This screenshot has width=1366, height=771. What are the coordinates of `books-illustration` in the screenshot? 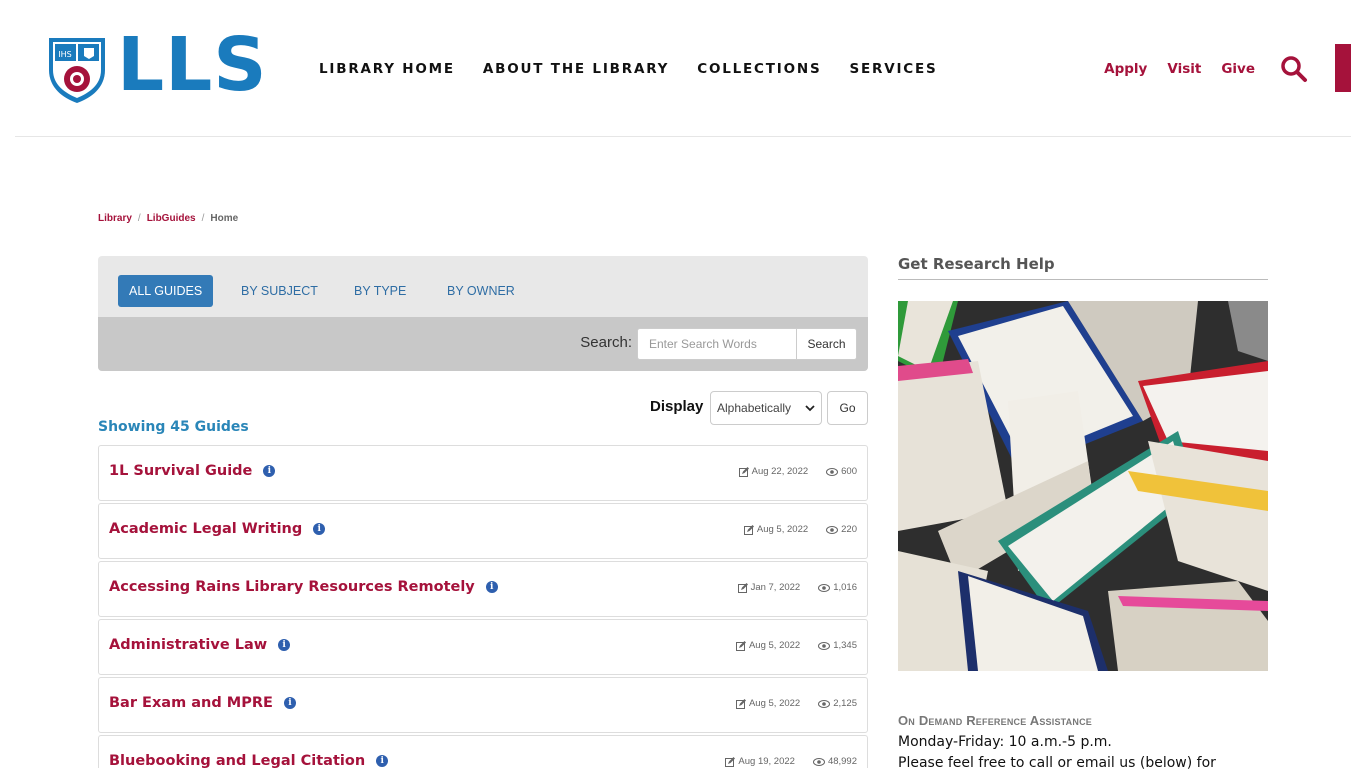 It's located at (1083, 486).